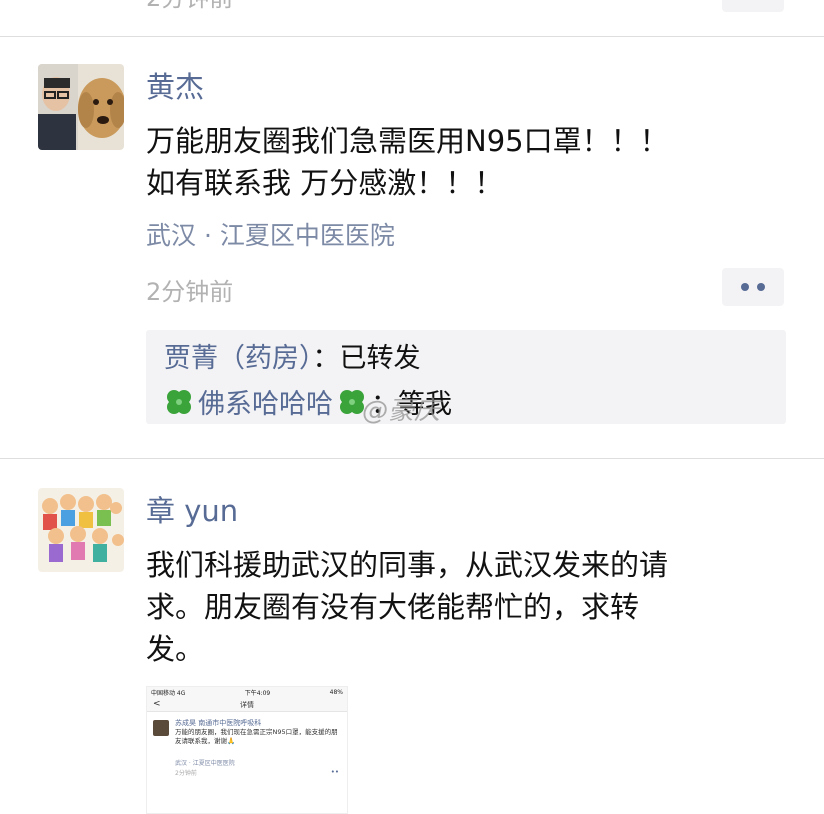 This screenshot has width=824, height=814. Describe the element at coordinates (238, 358) in the screenshot. I see `comment-author: 贾菁（药房）` at that location.